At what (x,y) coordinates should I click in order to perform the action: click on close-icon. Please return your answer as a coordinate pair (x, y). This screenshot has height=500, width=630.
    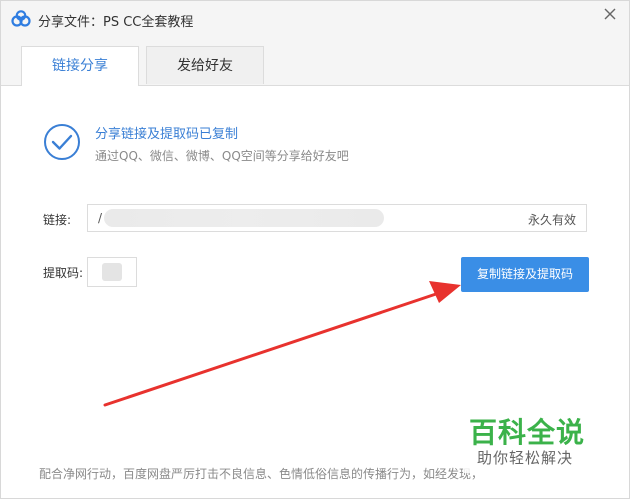
    Looking at the image, I should click on (610, 14).